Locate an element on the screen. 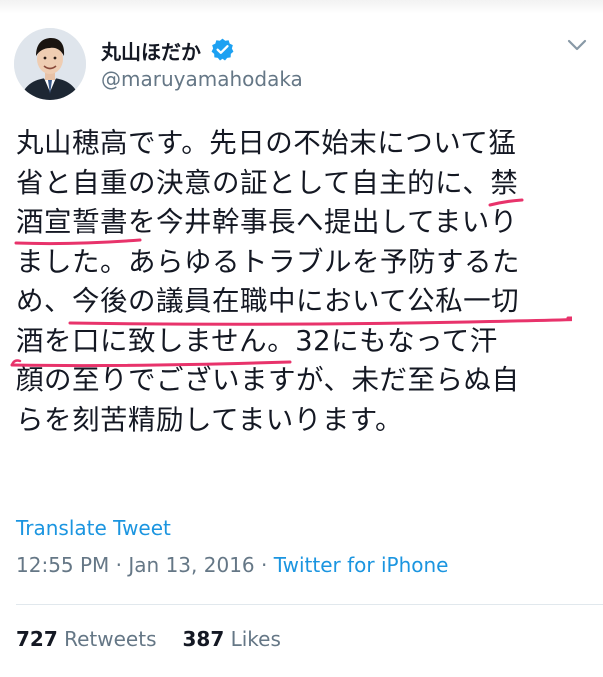 Image resolution: width=603 pixels, height=677 pixels. tweet-text-segment: 省と自重の決意の証として自主的に、 is located at coordinates (253, 182).